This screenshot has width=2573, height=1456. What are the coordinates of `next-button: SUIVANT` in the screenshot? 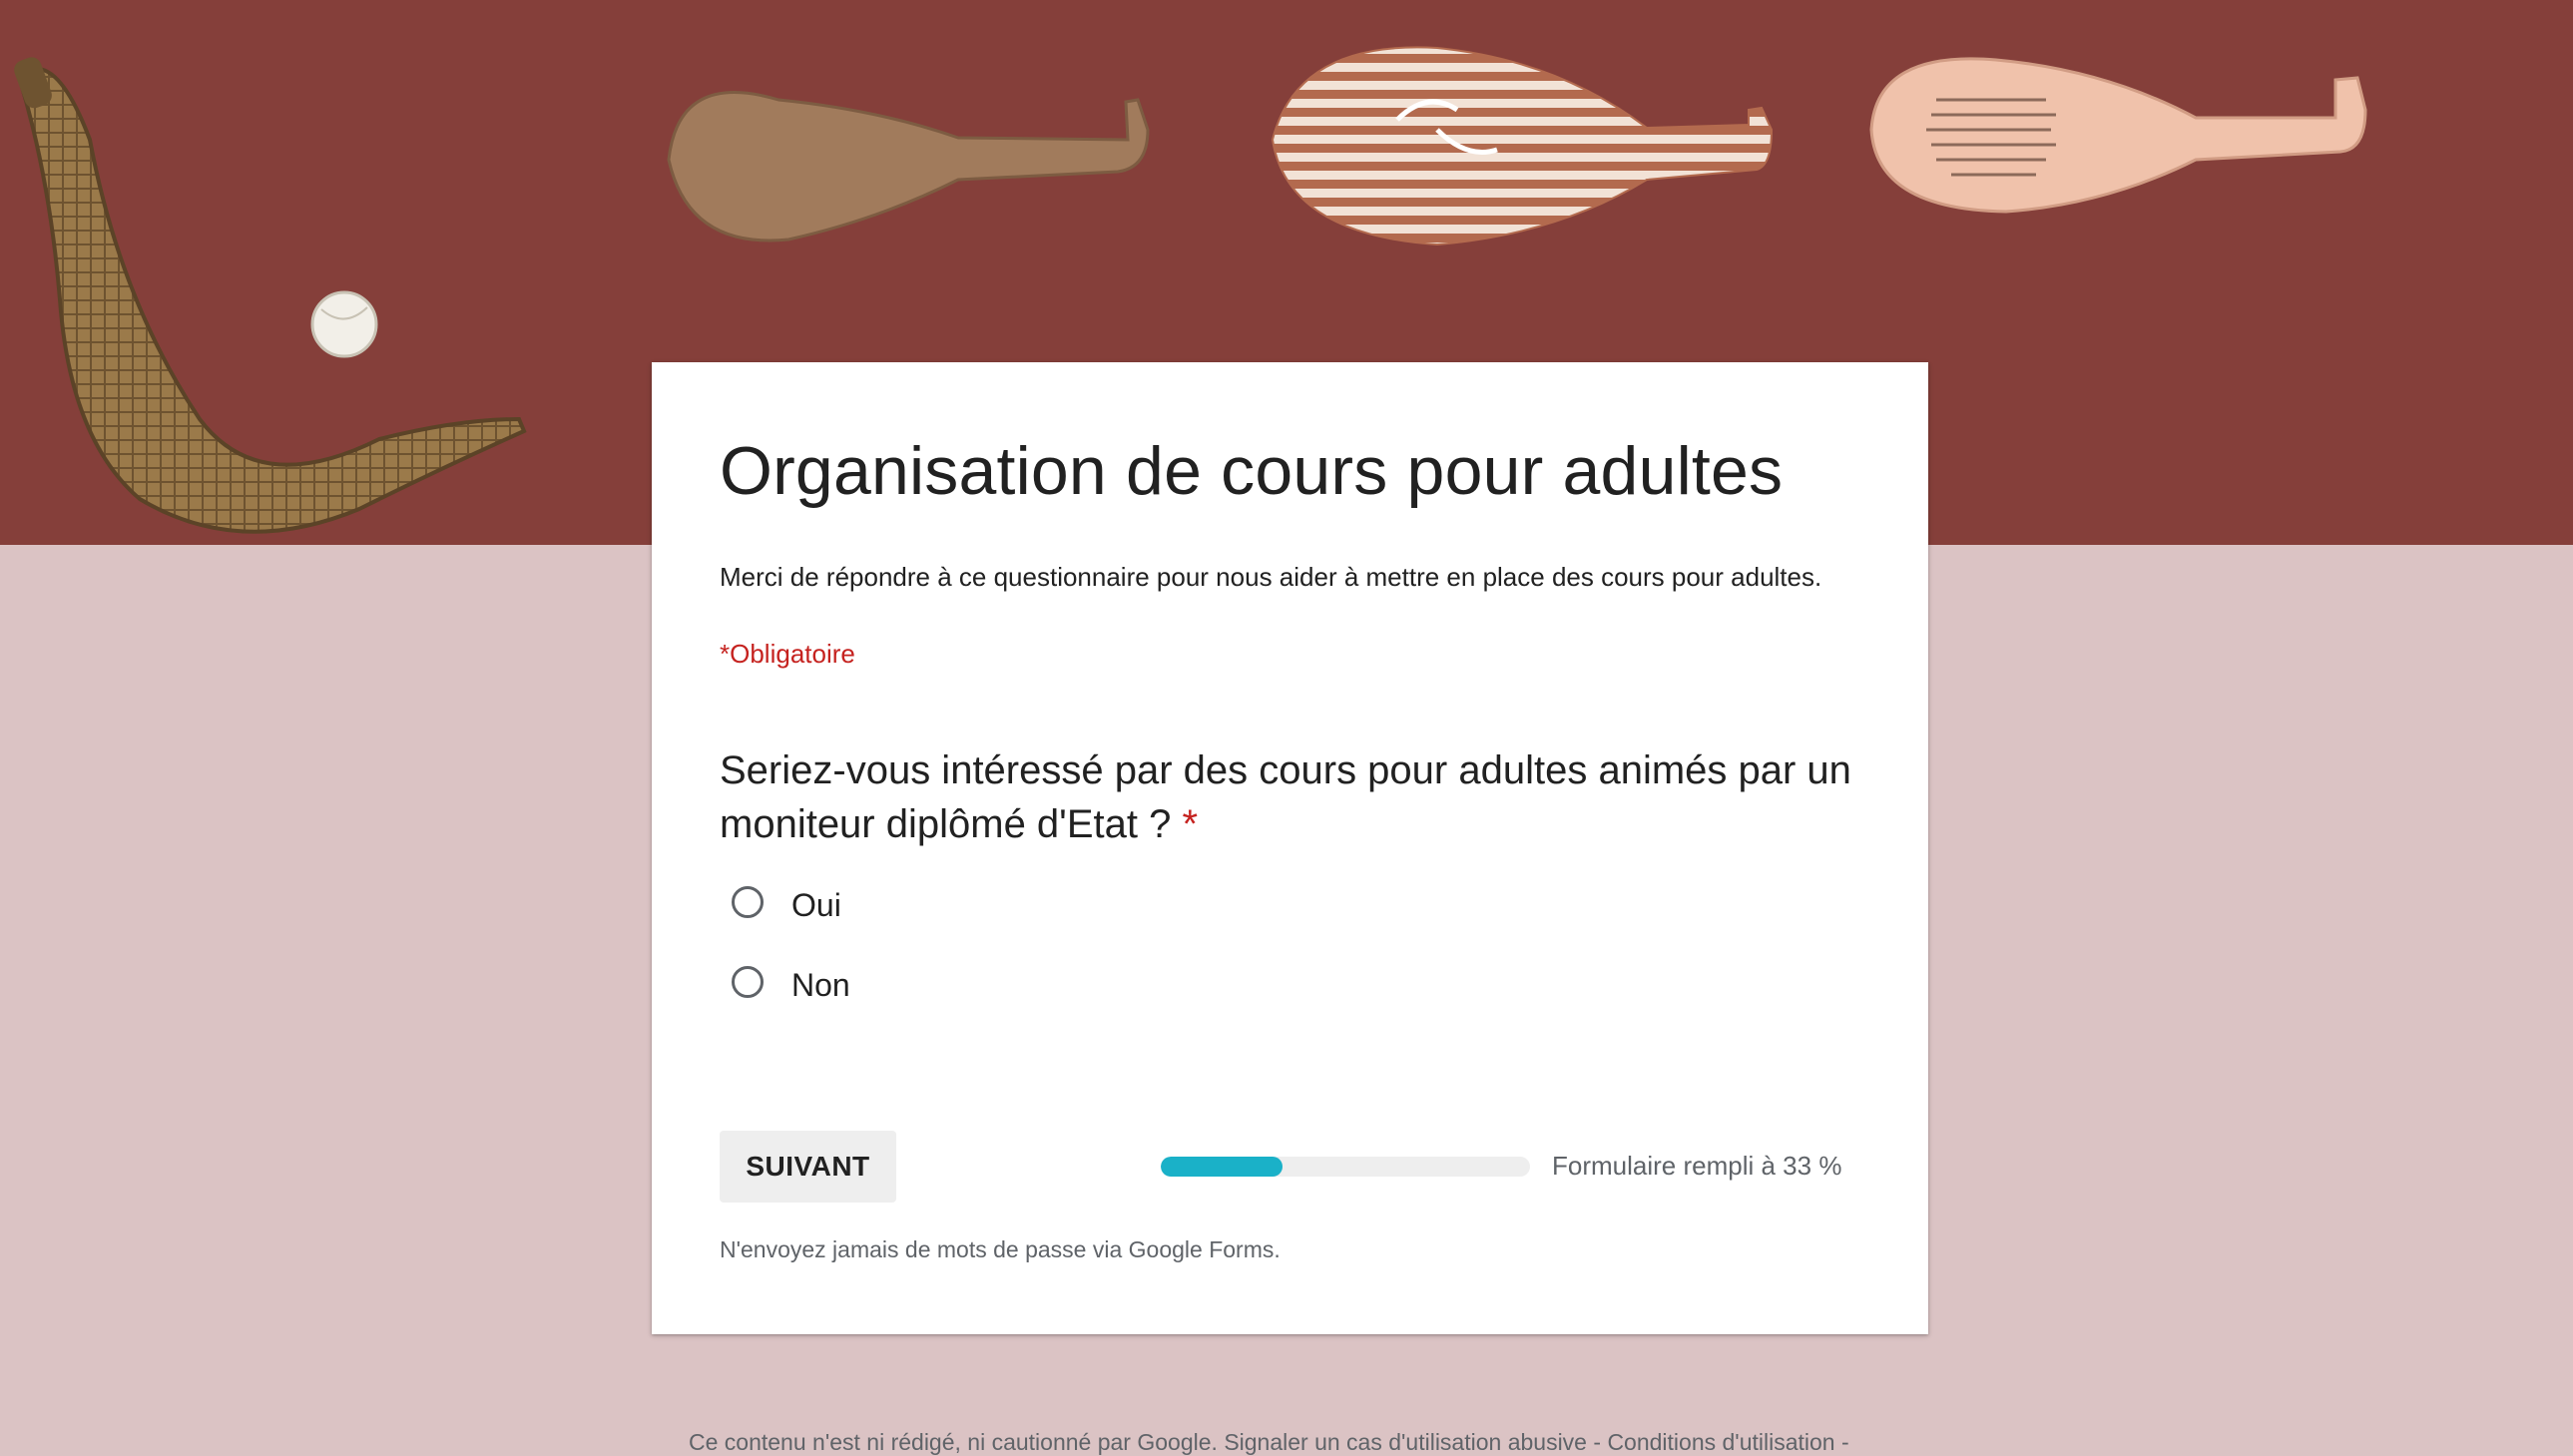 It's located at (808, 1167).